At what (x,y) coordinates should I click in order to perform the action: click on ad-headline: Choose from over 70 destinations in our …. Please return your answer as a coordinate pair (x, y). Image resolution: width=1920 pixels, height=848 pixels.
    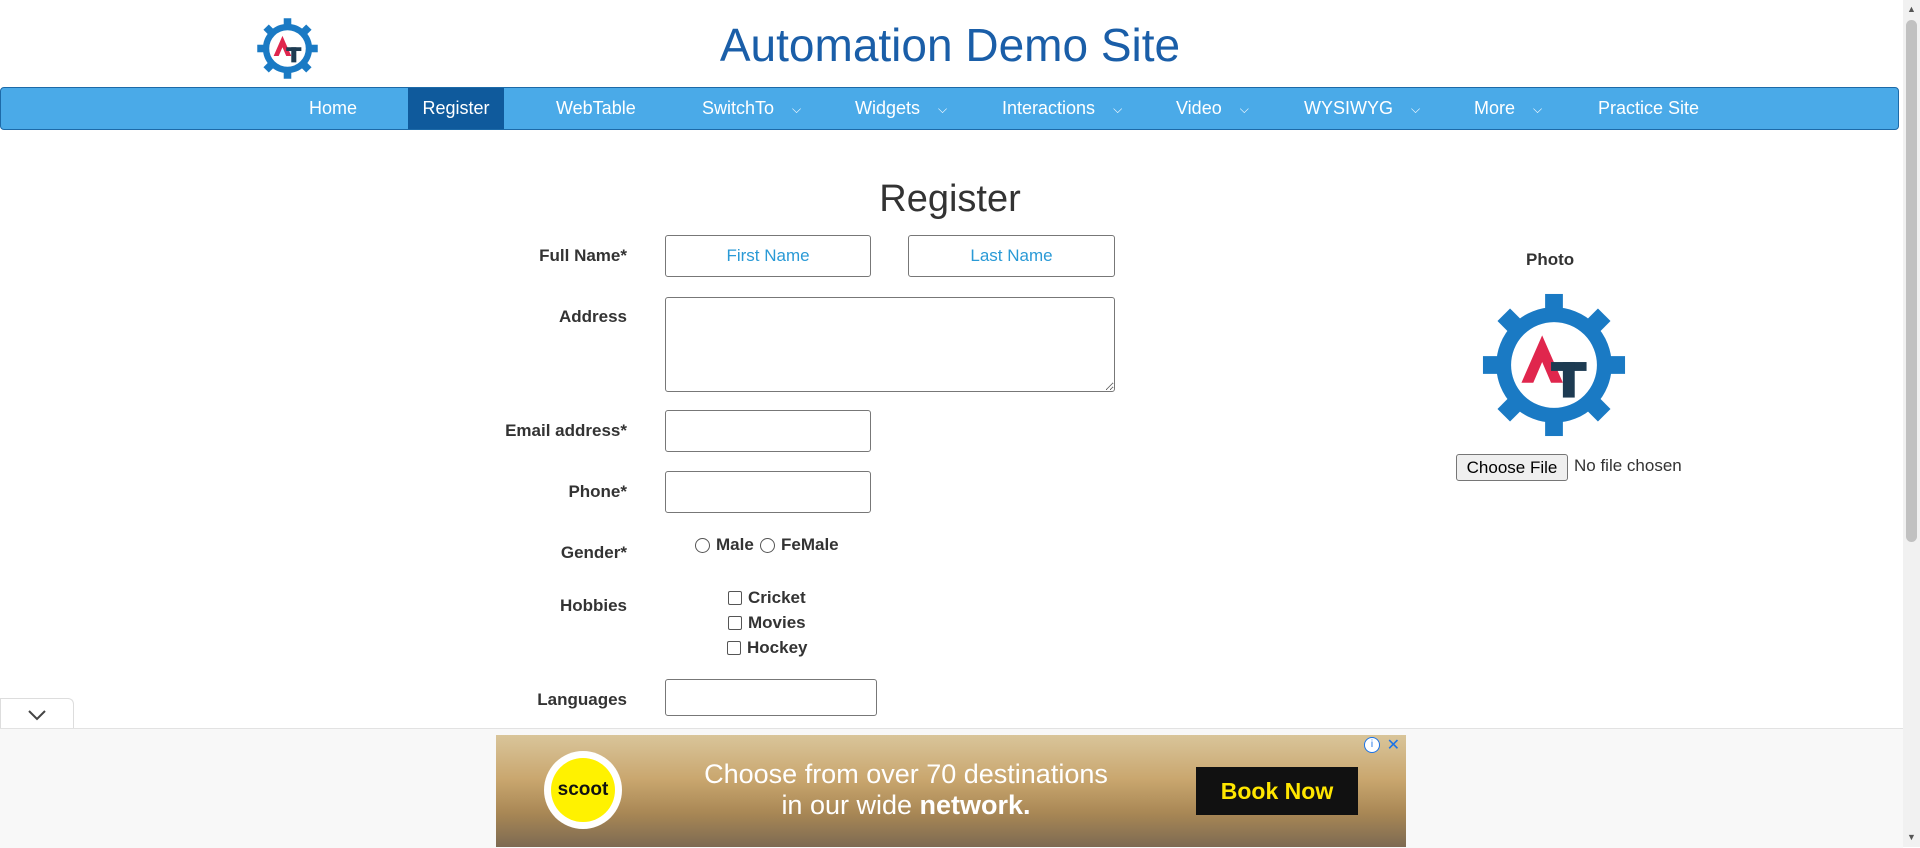
    Looking at the image, I should click on (906, 790).